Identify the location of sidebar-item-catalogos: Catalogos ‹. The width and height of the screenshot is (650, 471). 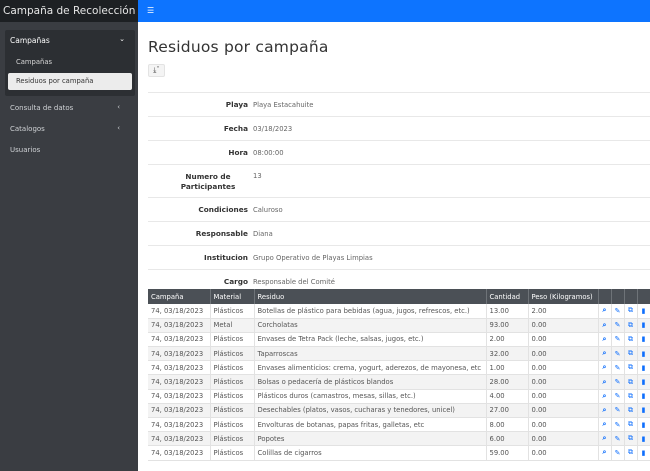
(69, 128).